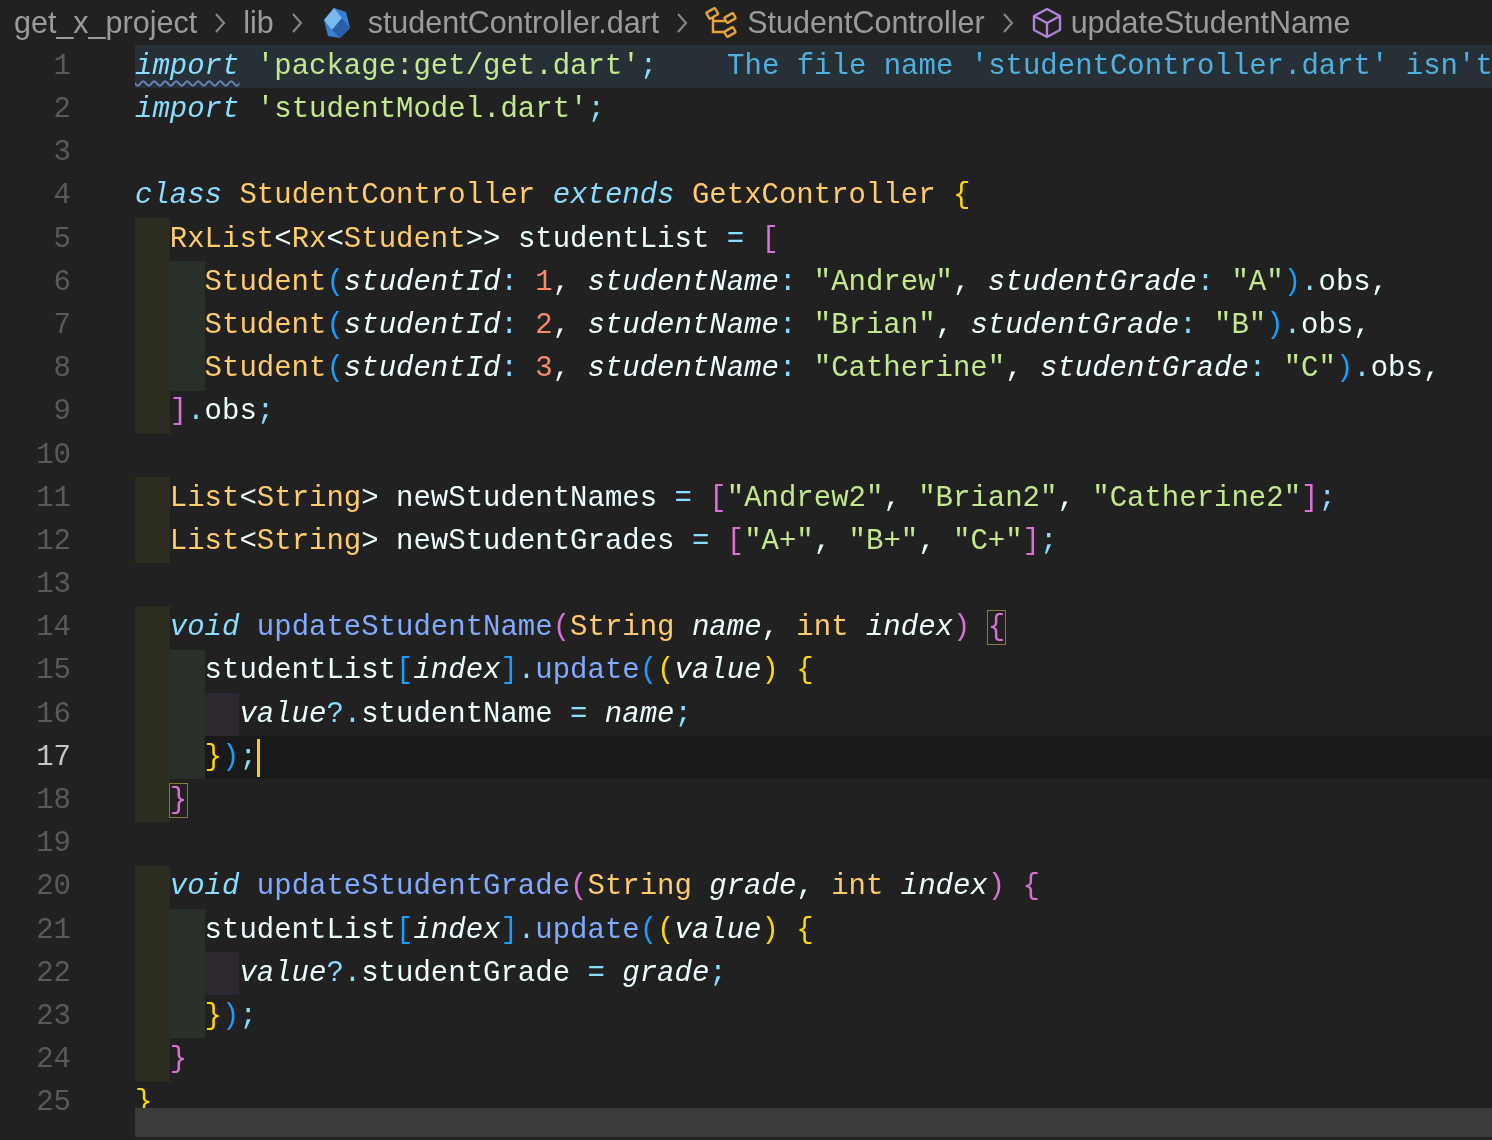  Describe the element at coordinates (53, 887) in the screenshot. I see `line-number: 20` at that location.